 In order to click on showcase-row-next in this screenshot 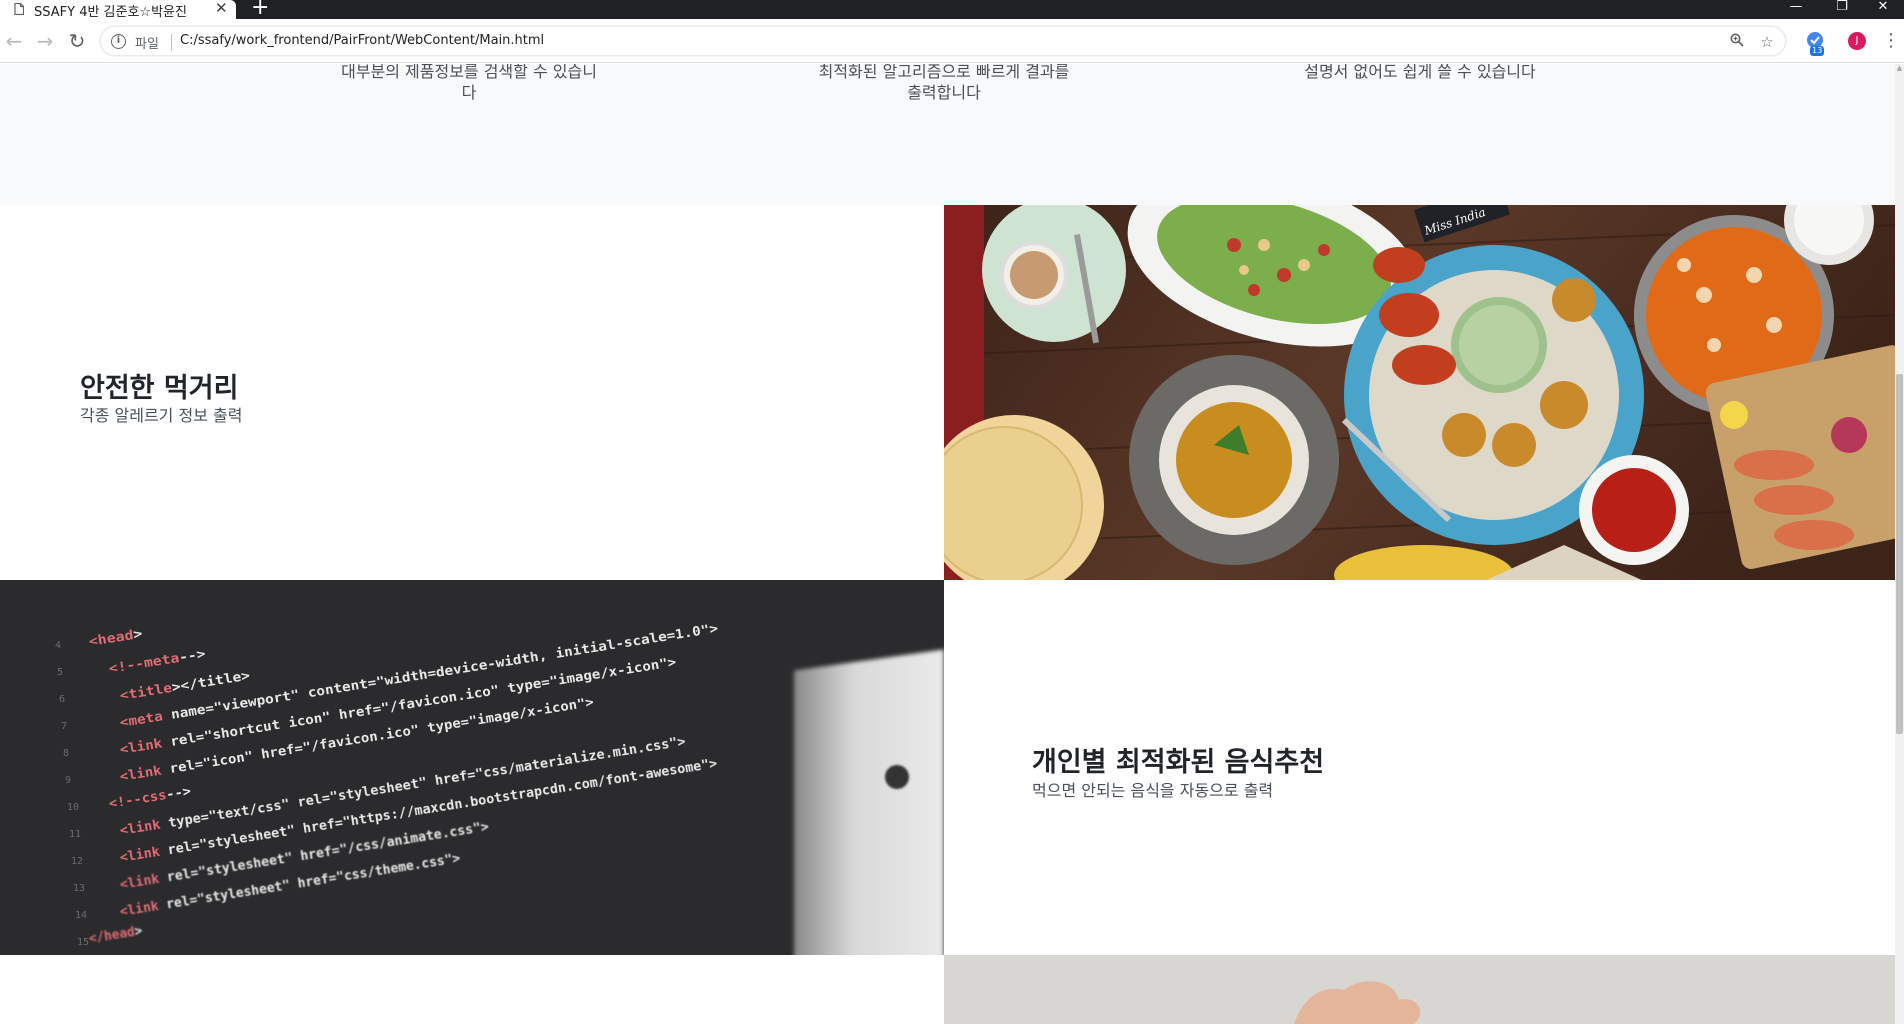, I will do `click(947, 989)`.